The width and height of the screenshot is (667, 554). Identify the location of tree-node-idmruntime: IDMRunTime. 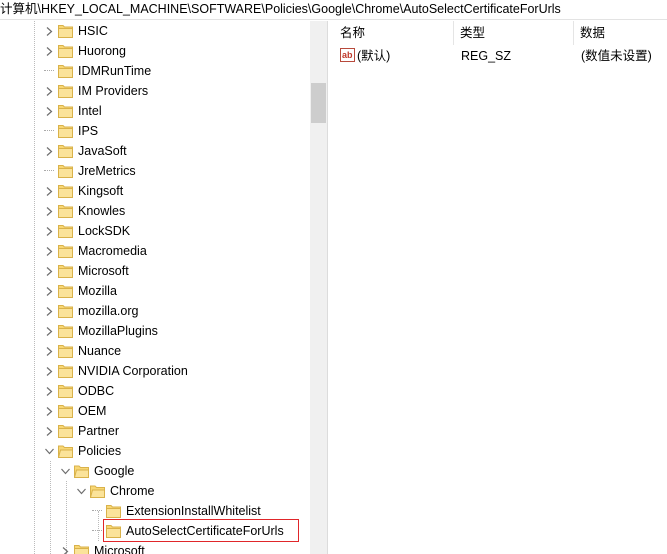
(97, 71).